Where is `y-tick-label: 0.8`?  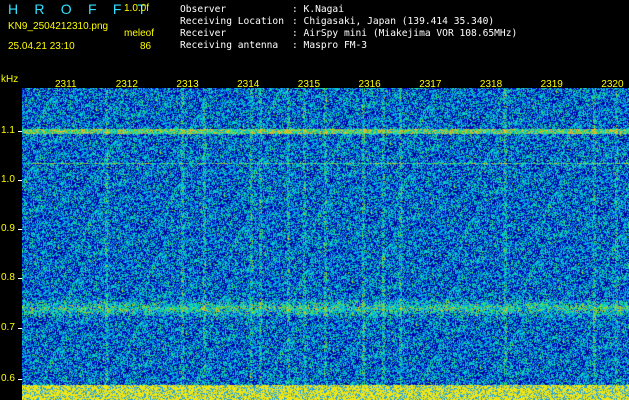 y-tick-label: 0.8 is located at coordinates (8, 277).